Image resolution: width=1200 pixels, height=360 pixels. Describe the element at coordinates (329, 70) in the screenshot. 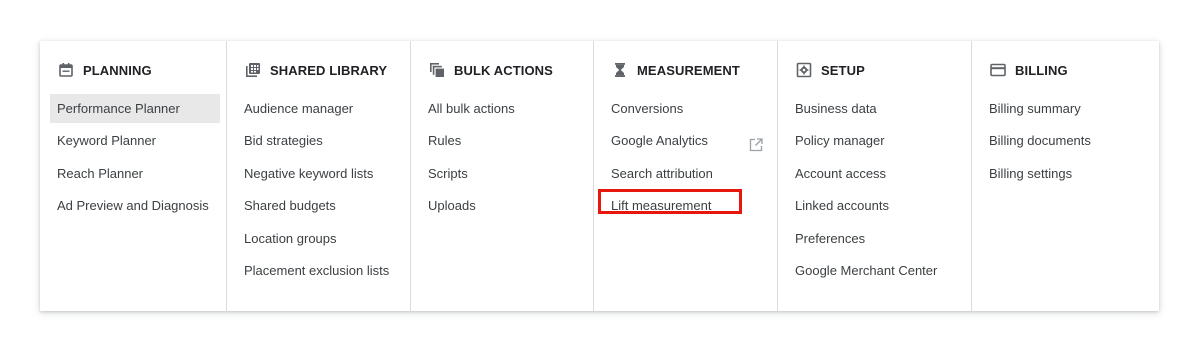

I see `column-title: SHARED LIBRARY` at that location.